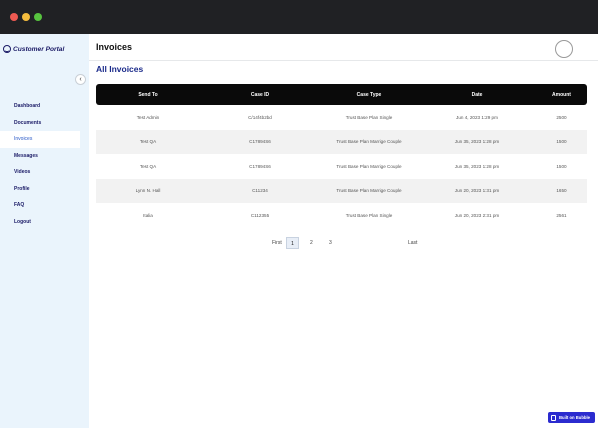  Describe the element at coordinates (260, 191) in the screenshot. I see `cell-case-id: C11234` at that location.